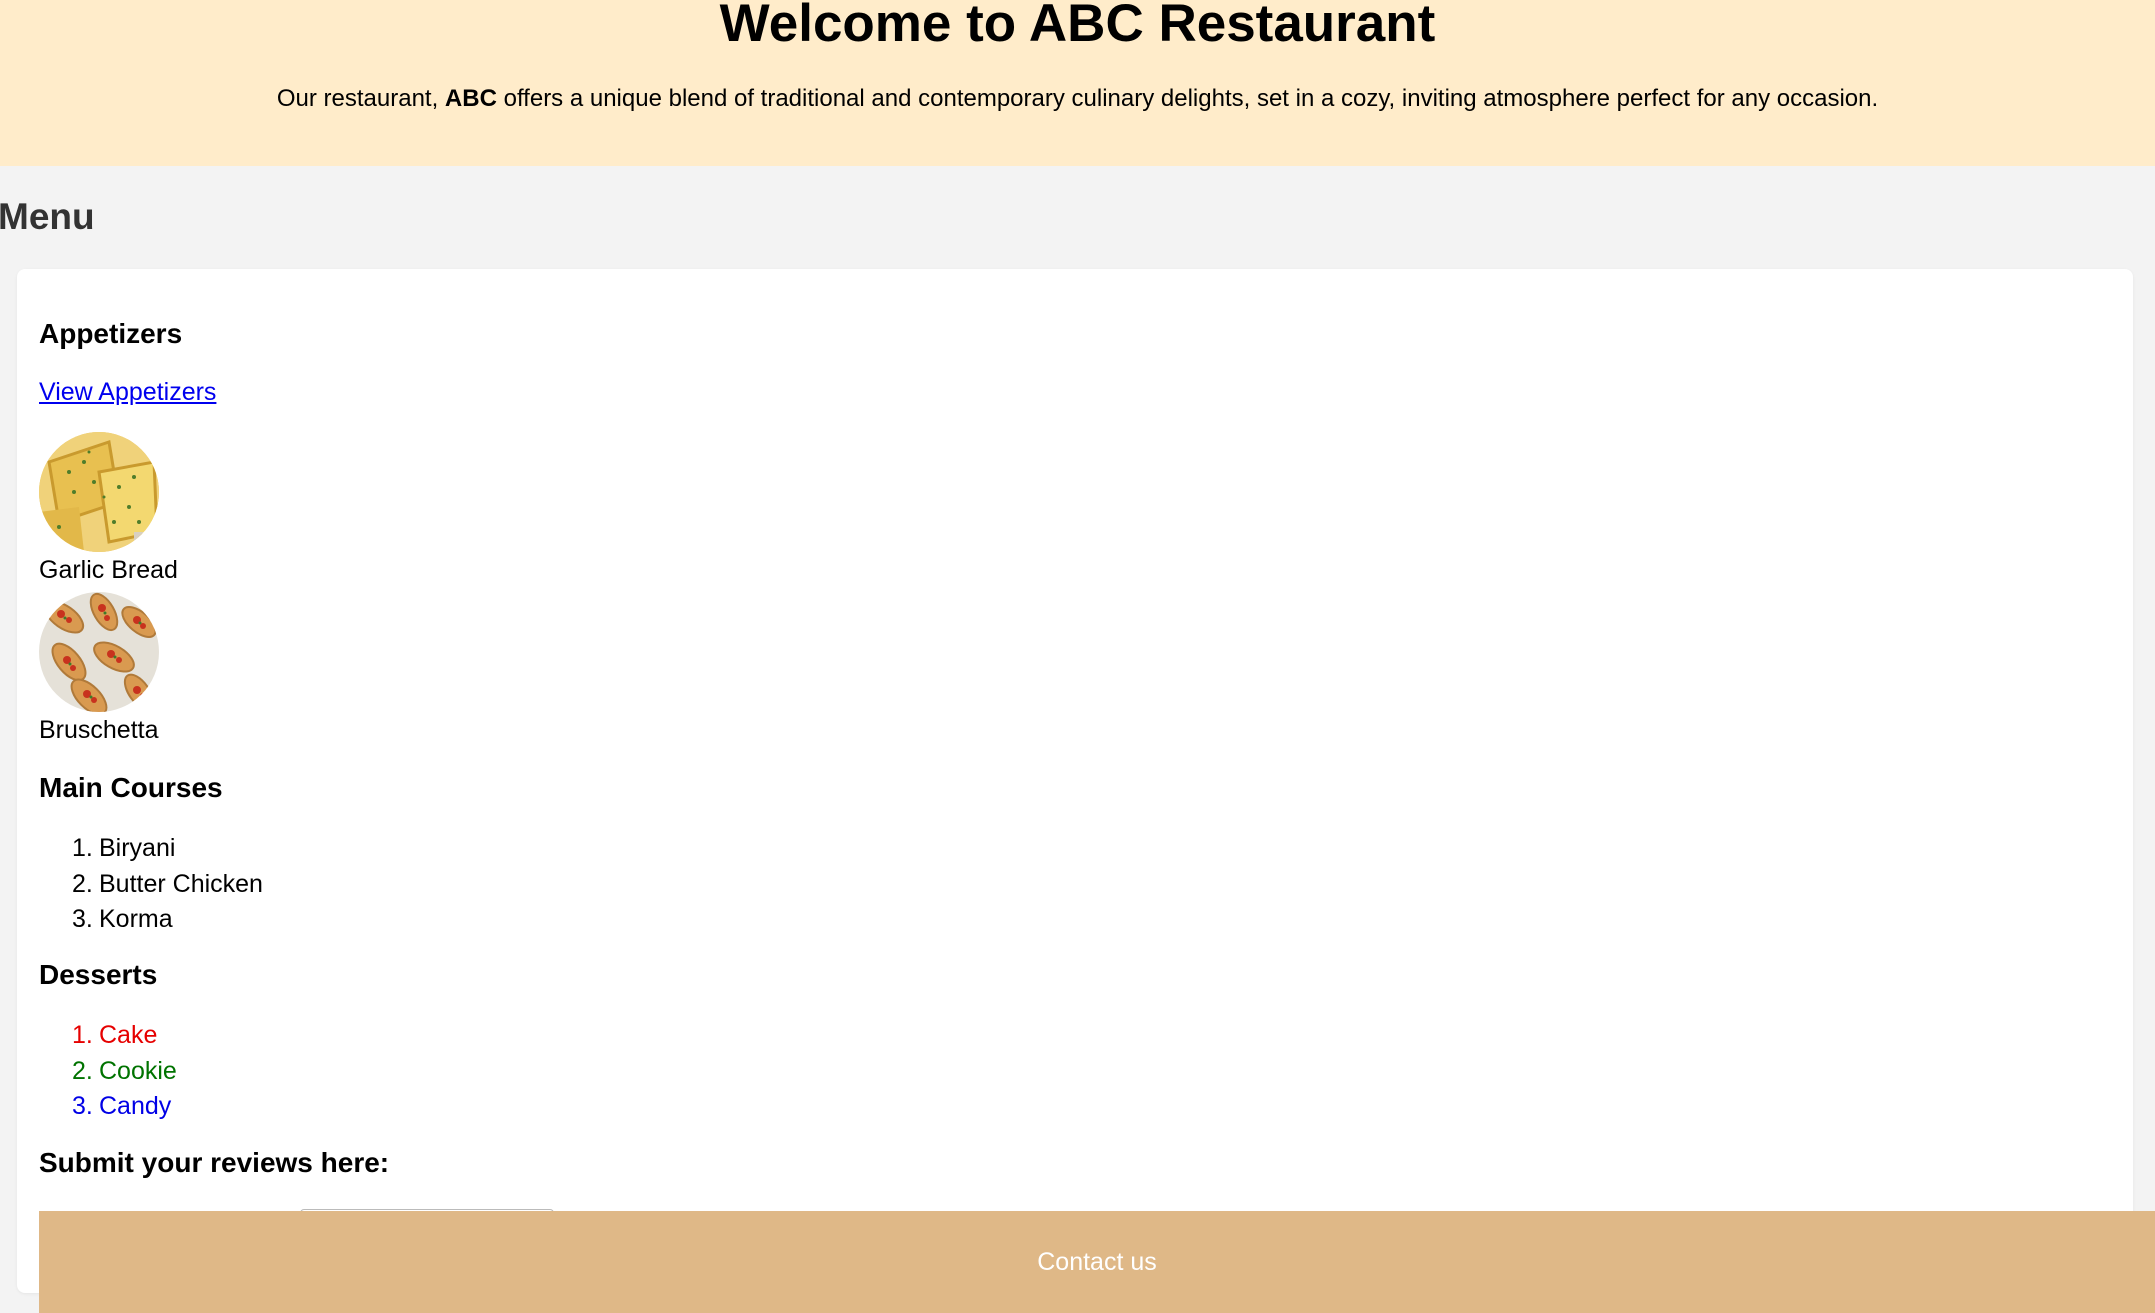 The height and width of the screenshot is (1313, 2155). I want to click on bruschetta-image, so click(99, 652).